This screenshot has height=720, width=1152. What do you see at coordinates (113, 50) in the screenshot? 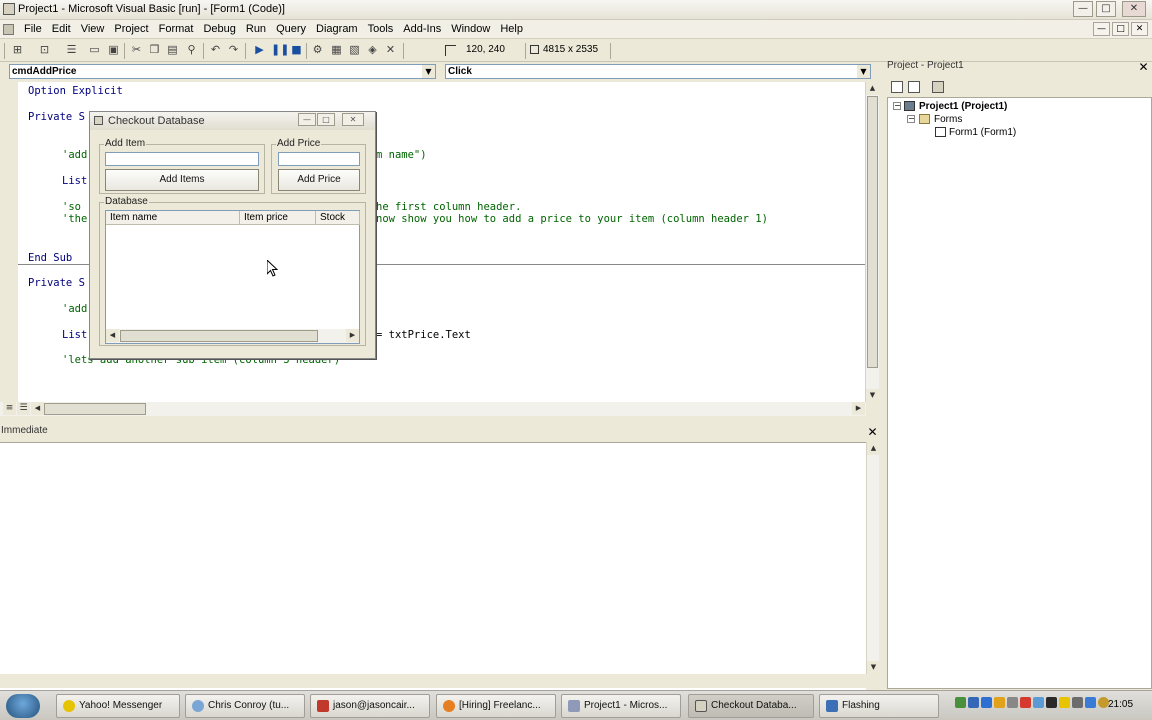
I see `save-project-icon: ▣` at bounding box center [113, 50].